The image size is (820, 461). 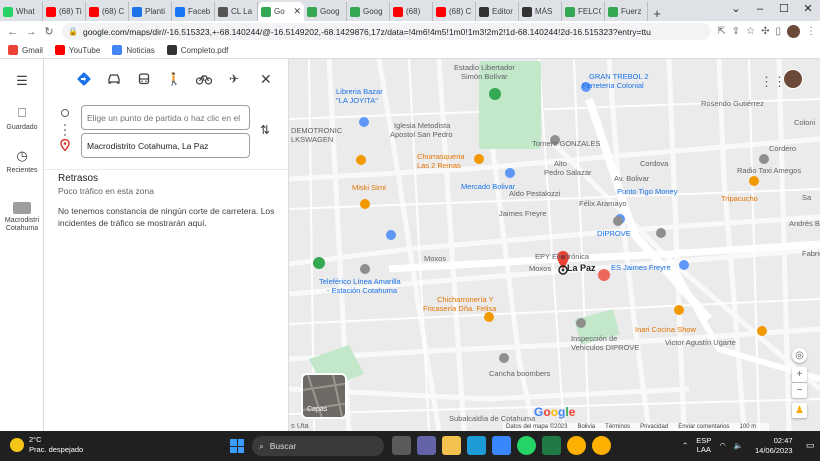 What do you see at coordinates (49, 31) in the screenshot?
I see `reload-button: ↻` at bounding box center [49, 31].